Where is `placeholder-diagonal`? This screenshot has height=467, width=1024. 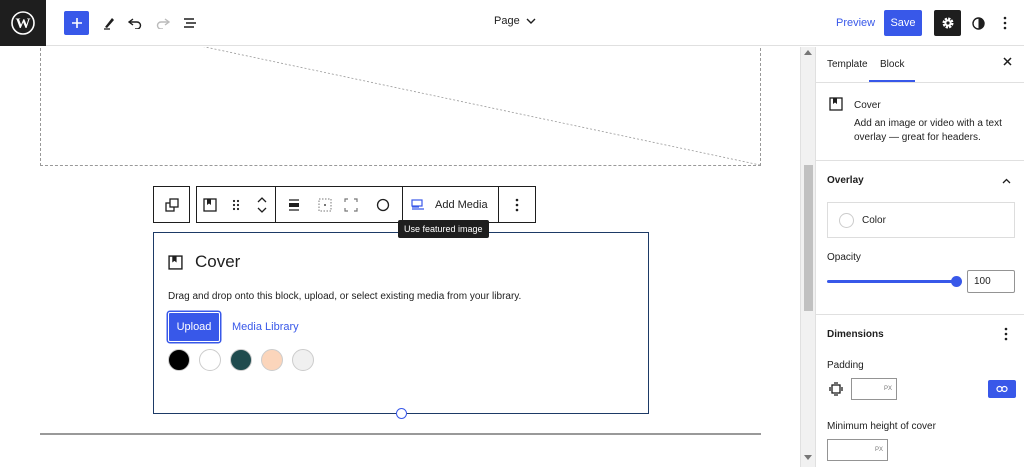
placeholder-diagonal is located at coordinates (482, 106).